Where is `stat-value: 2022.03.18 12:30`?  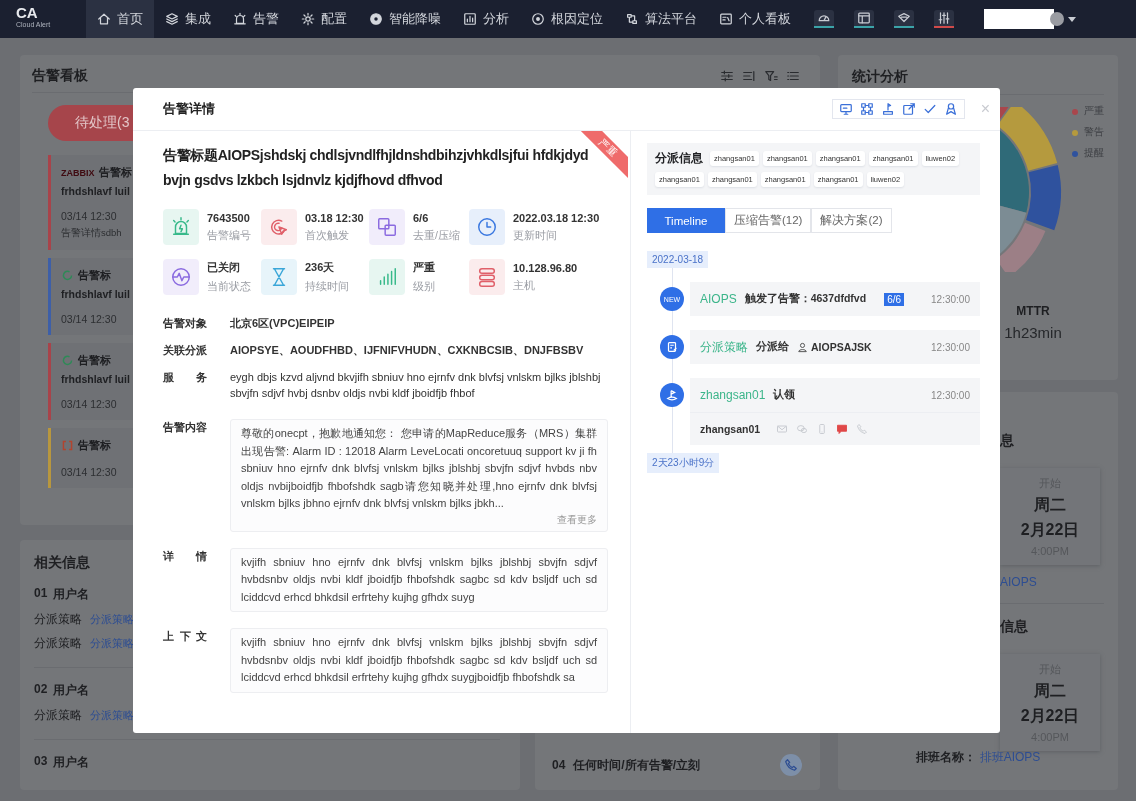 stat-value: 2022.03.18 12:30 is located at coordinates (556, 217).